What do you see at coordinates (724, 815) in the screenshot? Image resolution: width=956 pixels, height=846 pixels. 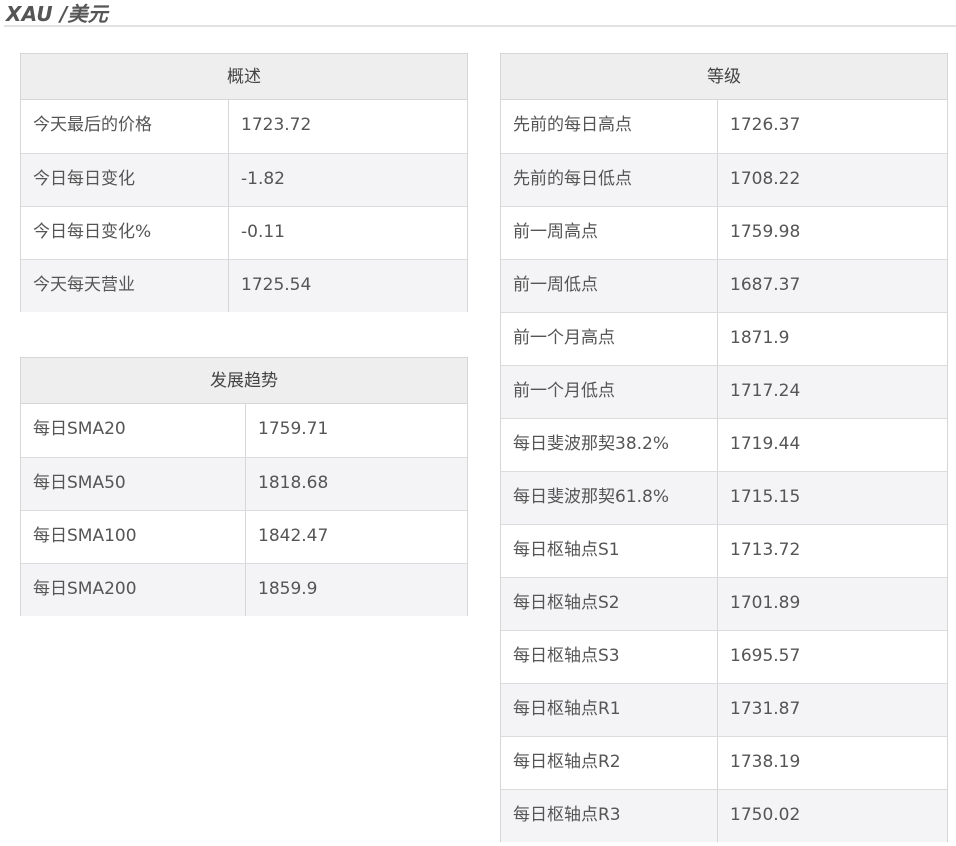 I see `table-row: 每日枢轴点R3 1750.02` at bounding box center [724, 815].